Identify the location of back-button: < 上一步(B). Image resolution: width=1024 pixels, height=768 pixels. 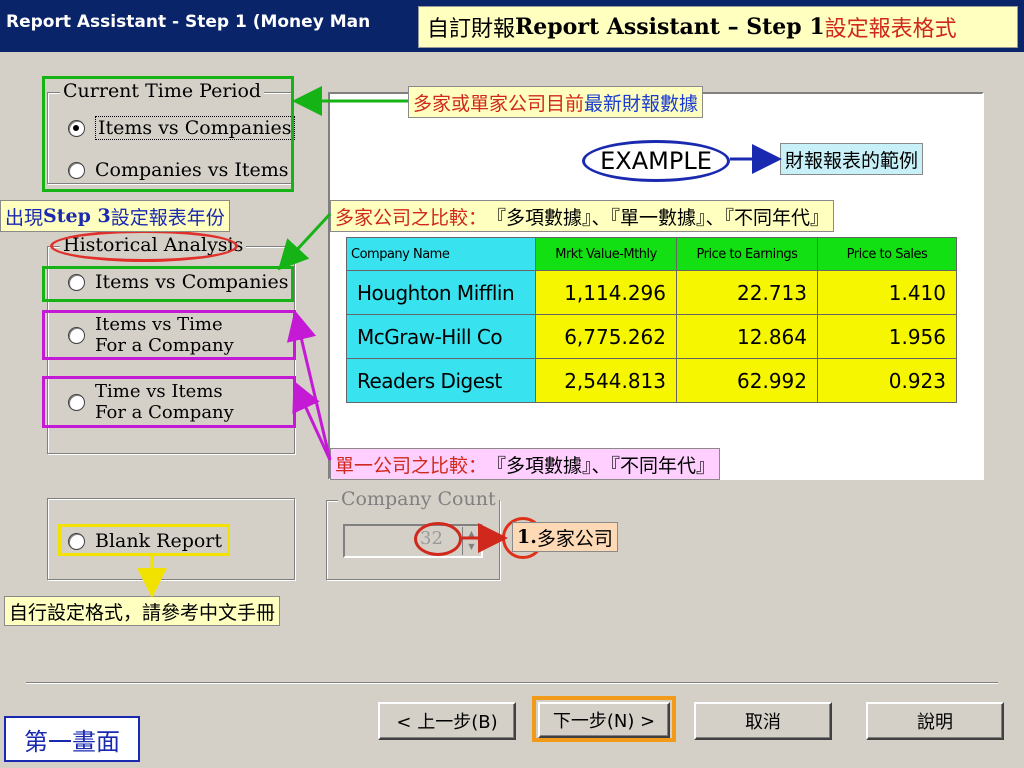
(447, 721).